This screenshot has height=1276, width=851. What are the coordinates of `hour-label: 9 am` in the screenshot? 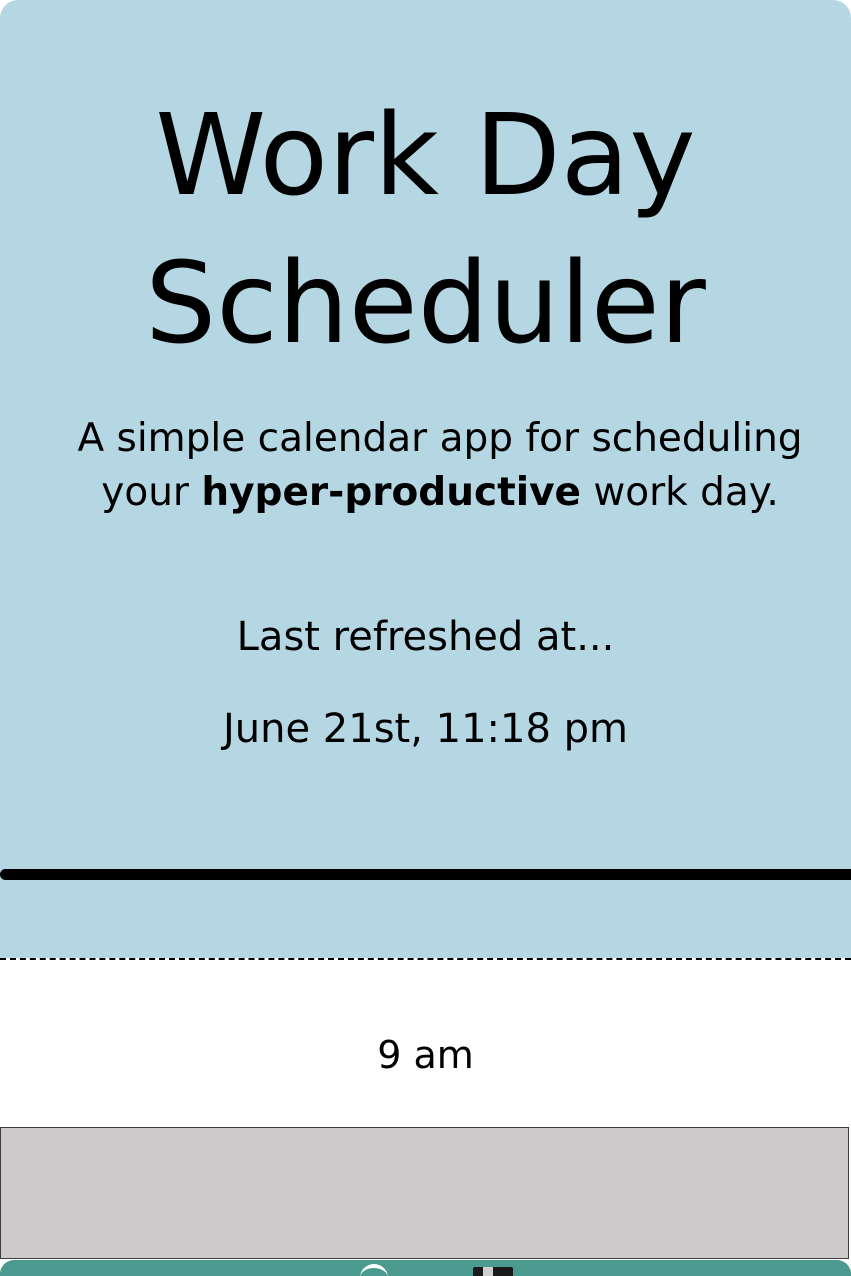 It's located at (425, 1055).